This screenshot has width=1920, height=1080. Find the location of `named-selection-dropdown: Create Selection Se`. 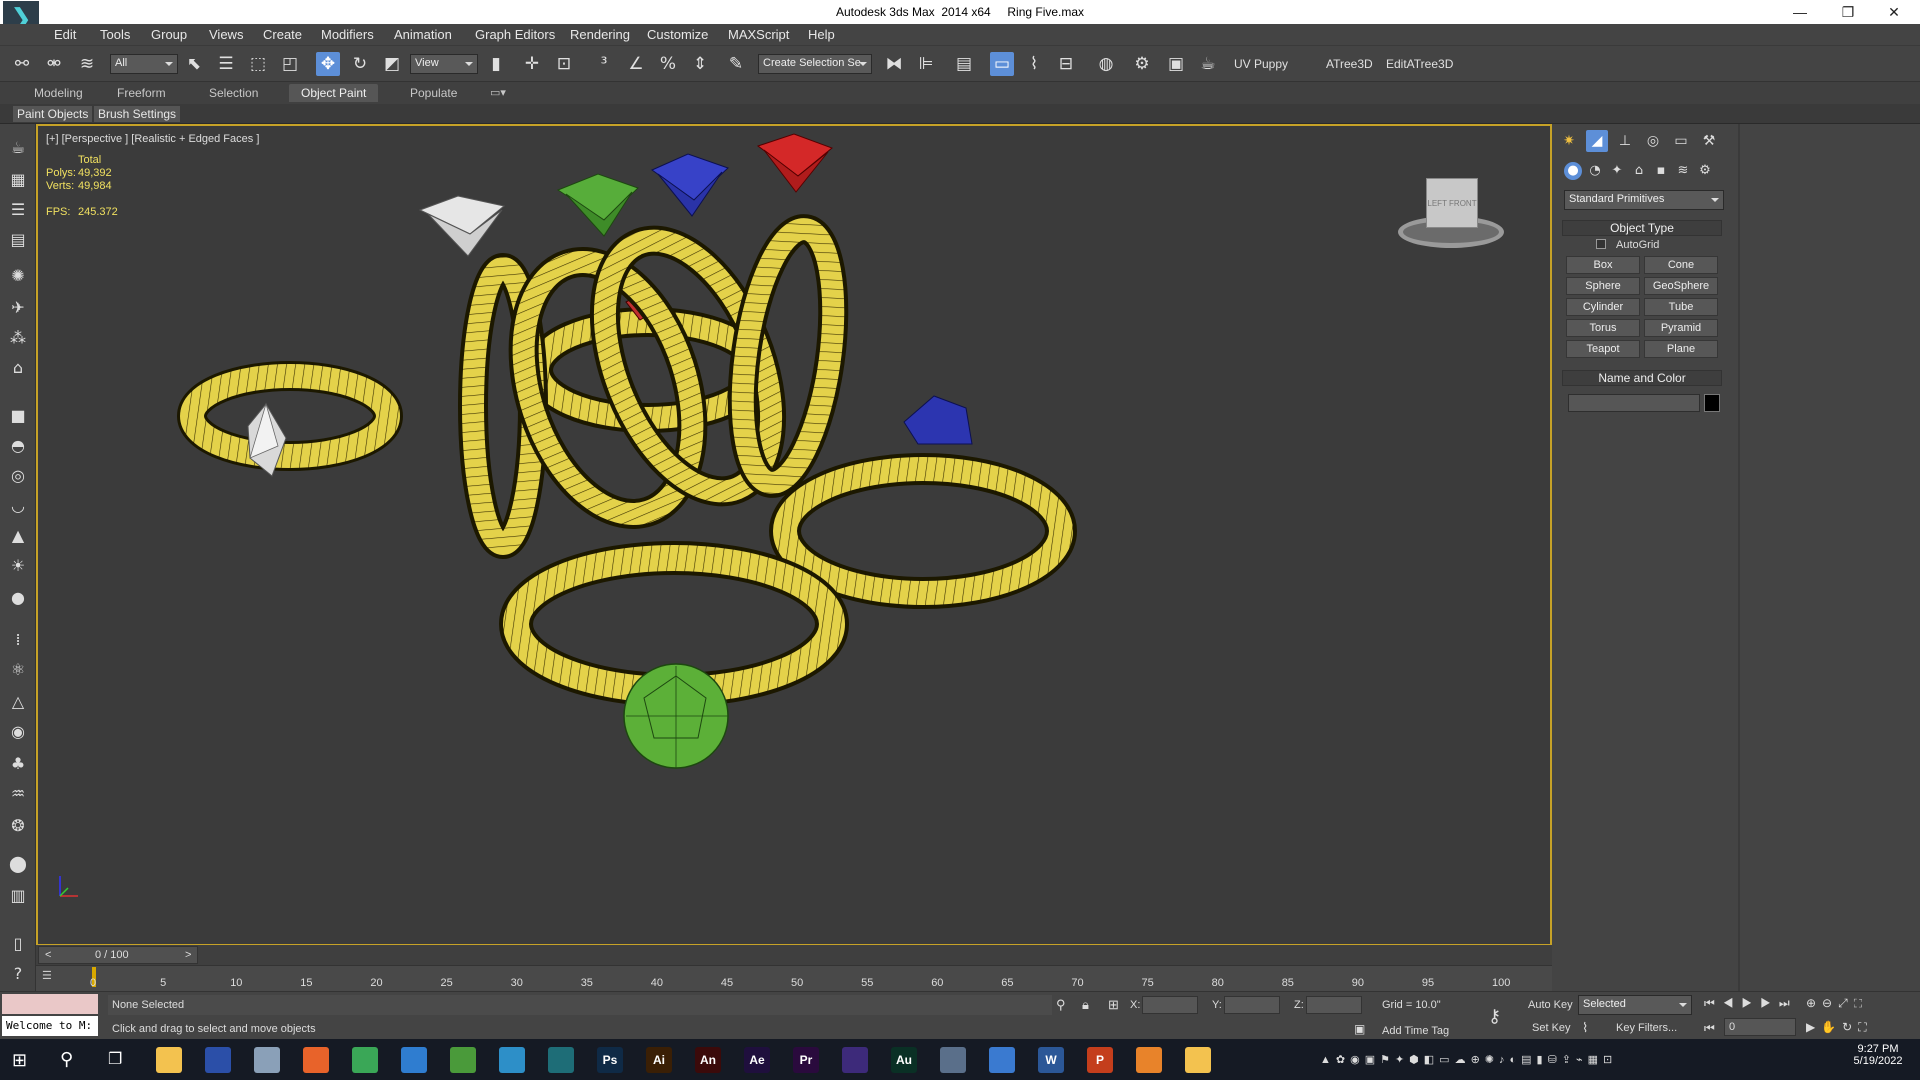

named-selection-dropdown: Create Selection Se is located at coordinates (815, 64).